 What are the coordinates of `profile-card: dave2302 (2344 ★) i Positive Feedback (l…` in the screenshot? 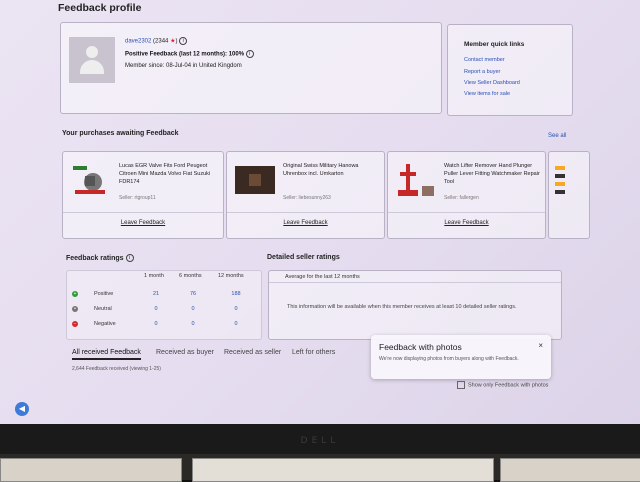 It's located at (251, 68).